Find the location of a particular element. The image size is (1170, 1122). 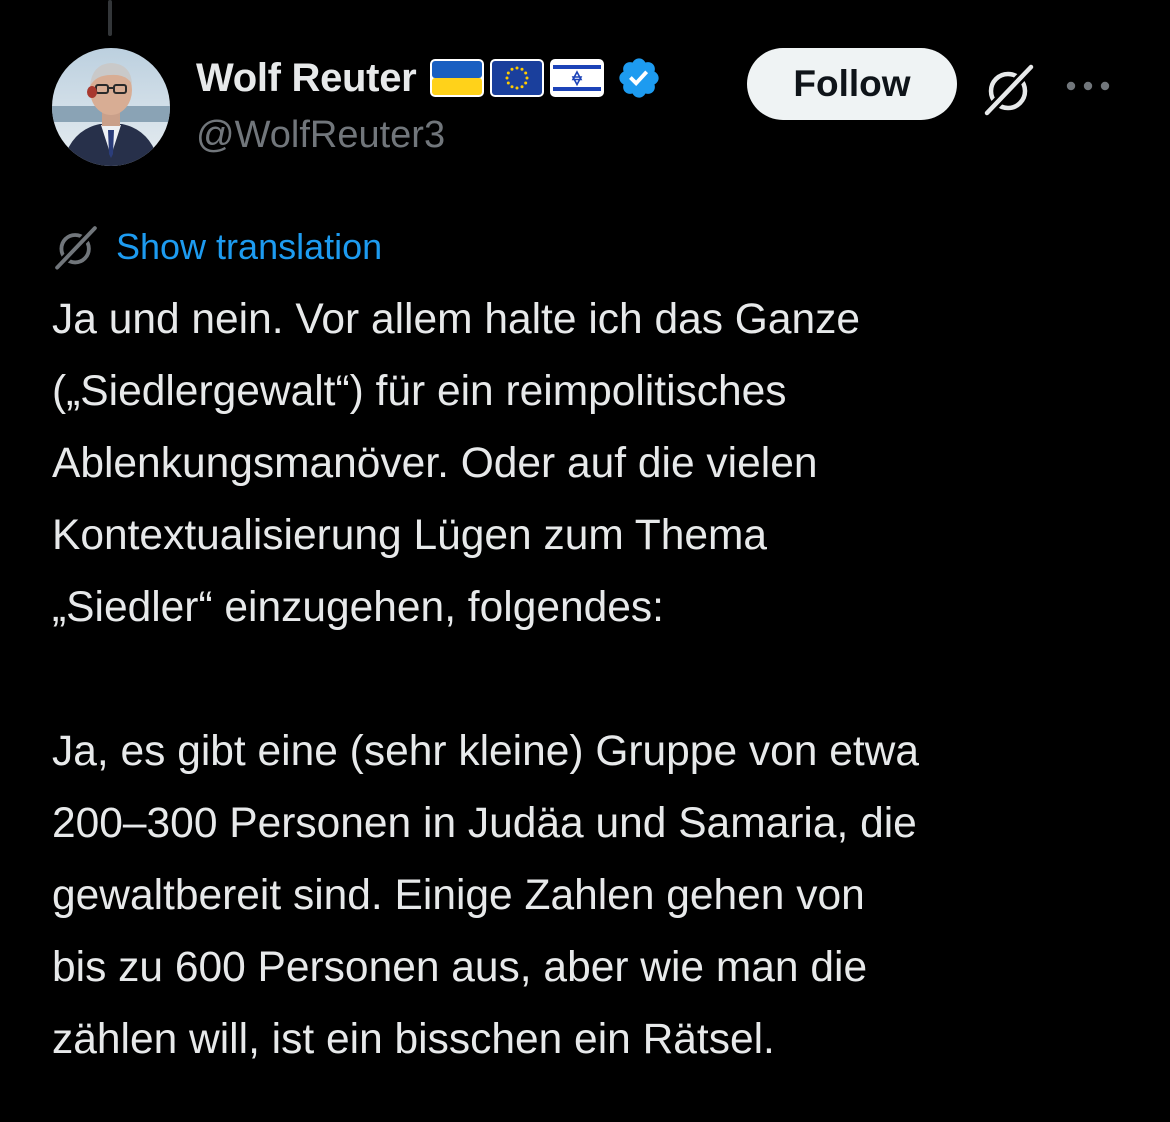

ukraine-flag-icon is located at coordinates (457, 78).